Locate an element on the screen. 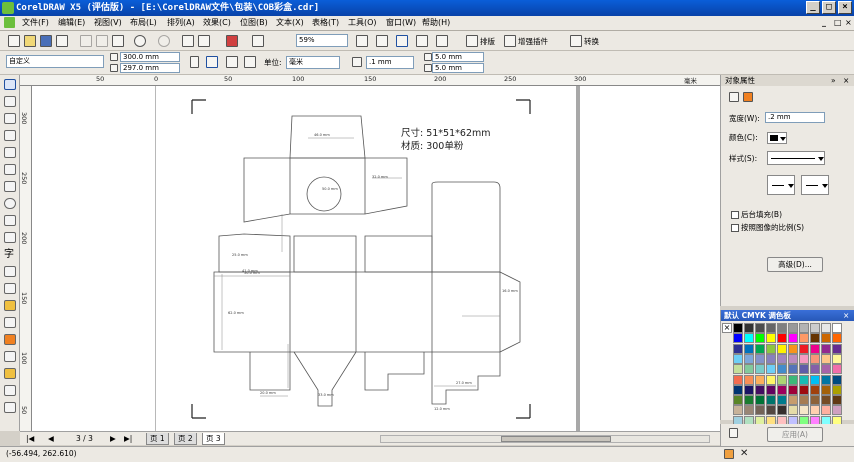  no-outline-icon: ✕ is located at coordinates (744, 453).